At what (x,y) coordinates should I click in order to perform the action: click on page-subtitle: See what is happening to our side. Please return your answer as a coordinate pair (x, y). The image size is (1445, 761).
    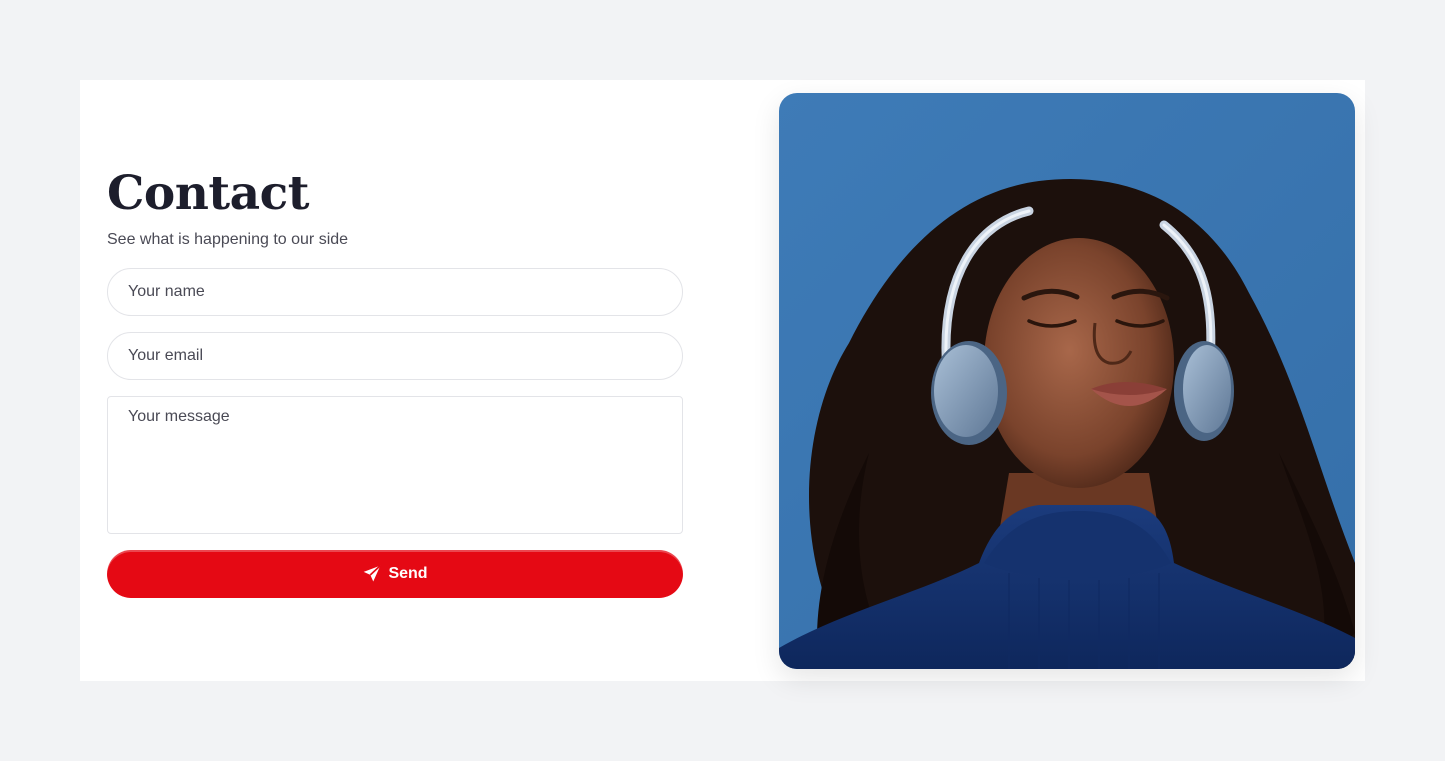
    Looking at the image, I should click on (228, 239).